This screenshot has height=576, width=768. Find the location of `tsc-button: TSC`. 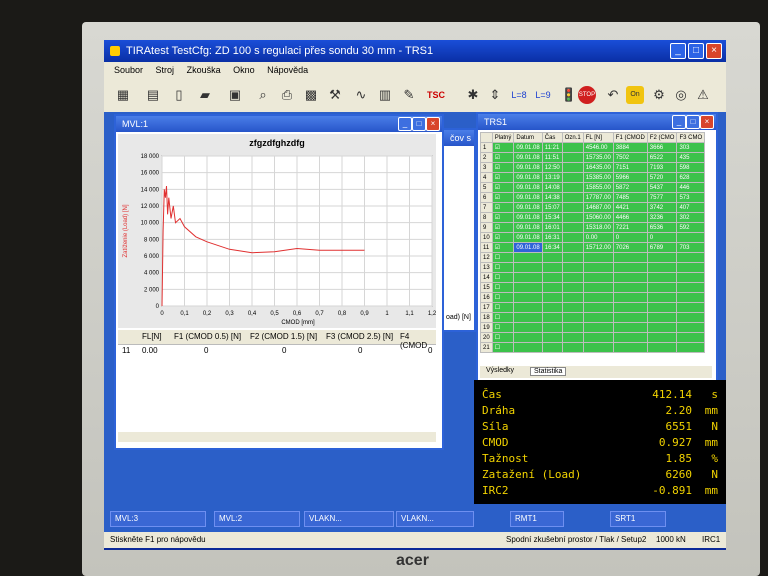

tsc-button: TSC is located at coordinates (436, 95).